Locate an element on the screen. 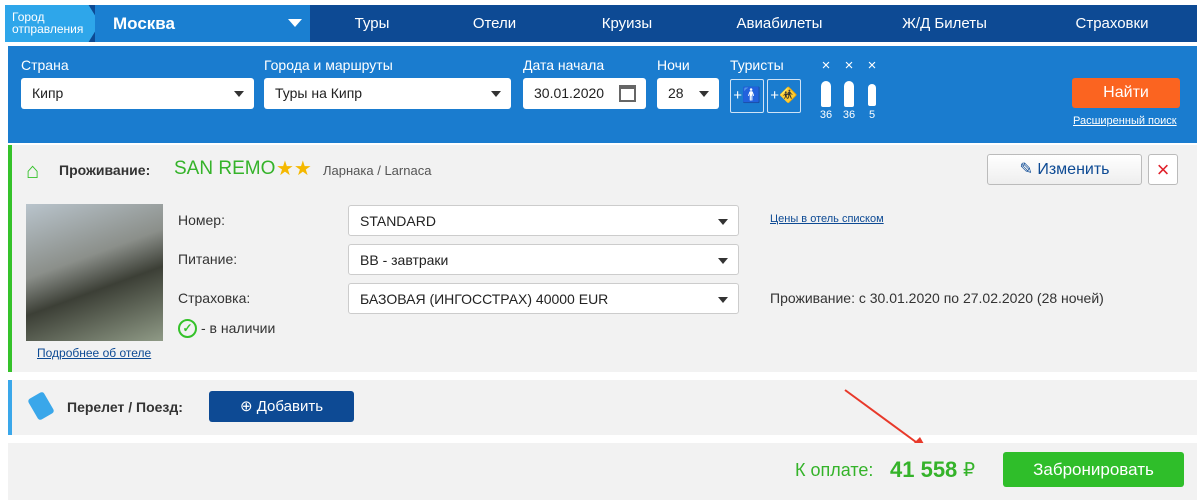 The width and height of the screenshot is (1200, 501). edit-label: Изменить is located at coordinates (1073, 169).